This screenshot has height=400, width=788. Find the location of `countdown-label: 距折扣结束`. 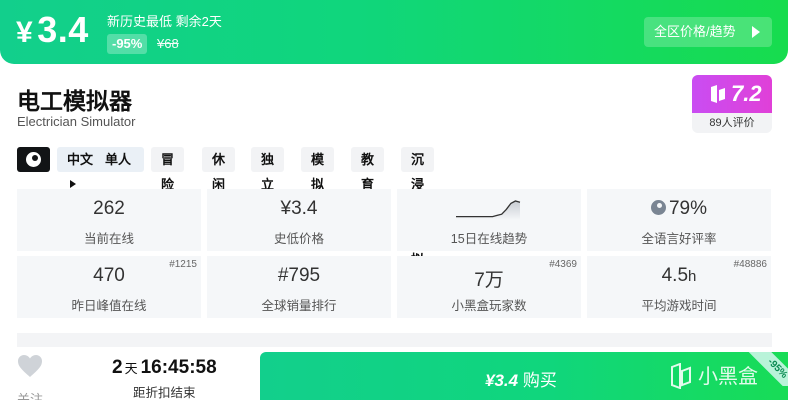

countdown-label: 距折扣结束 is located at coordinates (164, 393).